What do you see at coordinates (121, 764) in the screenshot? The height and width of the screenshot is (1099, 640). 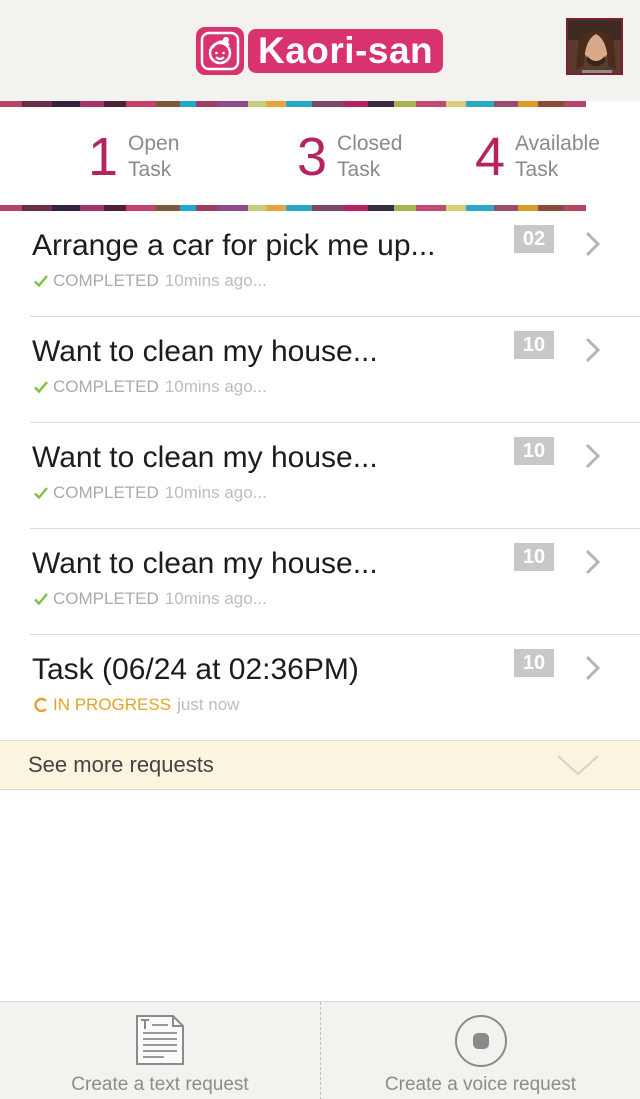 I see `see-more-label: See more requests` at bounding box center [121, 764].